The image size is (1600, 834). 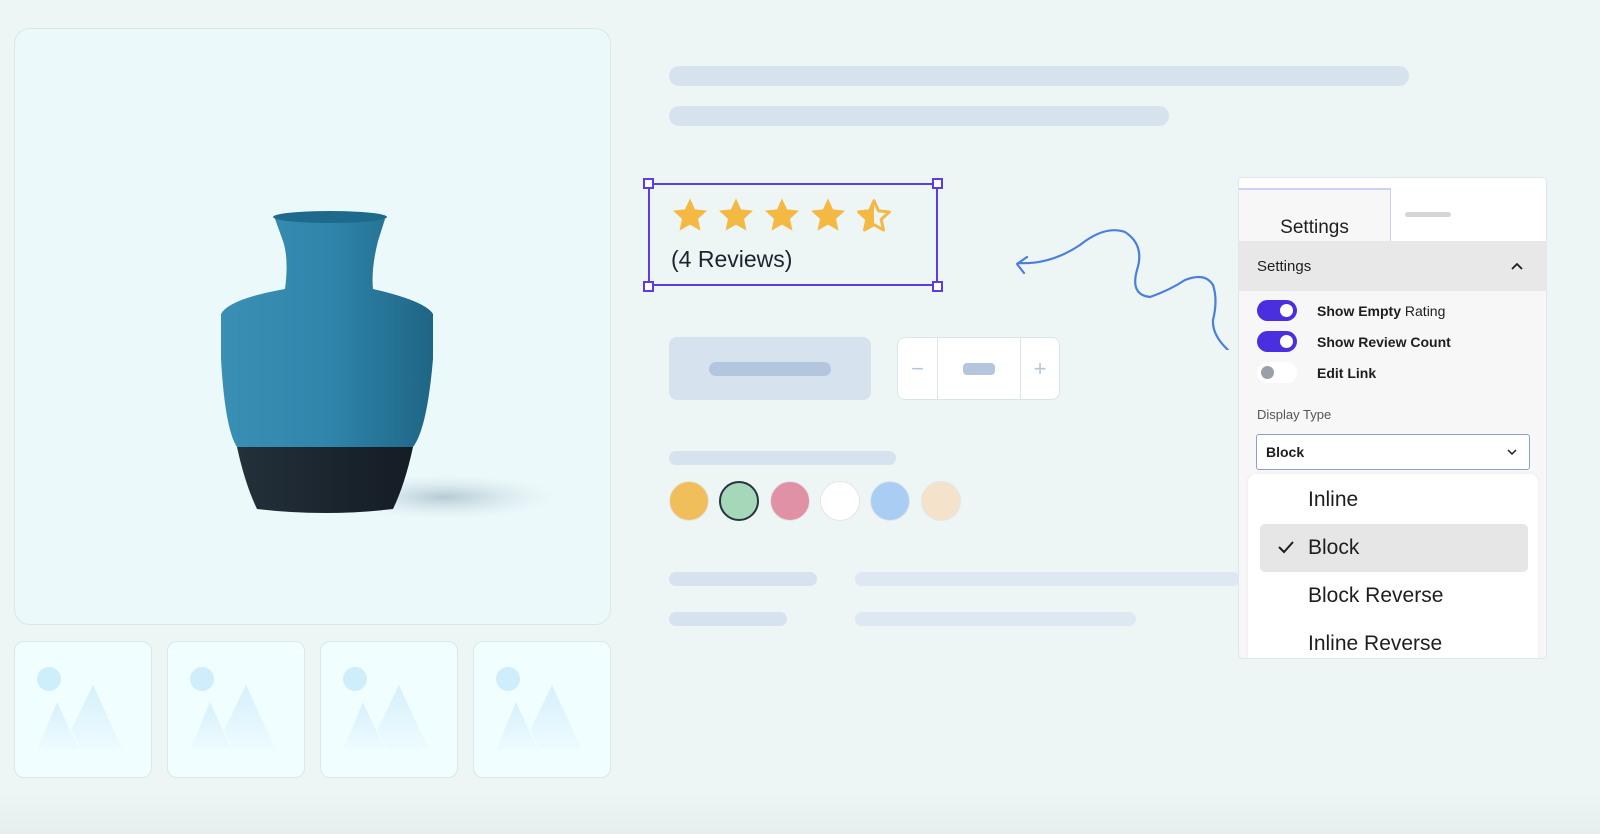 I want to click on quantity-increase-button: +, so click(x=1040, y=368).